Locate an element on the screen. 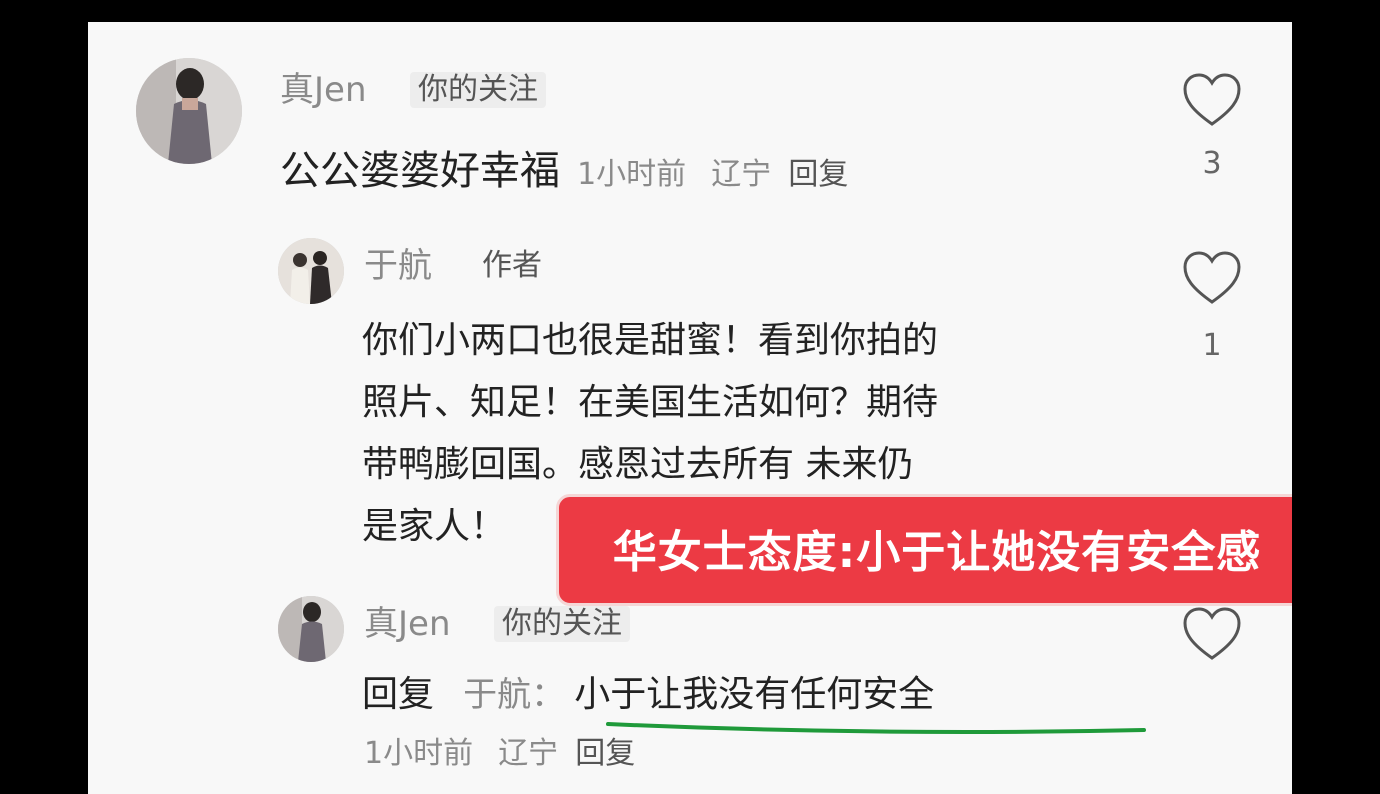 This screenshot has height=794, width=1380. reply-text-line: 带鸭膨回国。感恩过去所有 未来仍 is located at coordinates (638, 464).